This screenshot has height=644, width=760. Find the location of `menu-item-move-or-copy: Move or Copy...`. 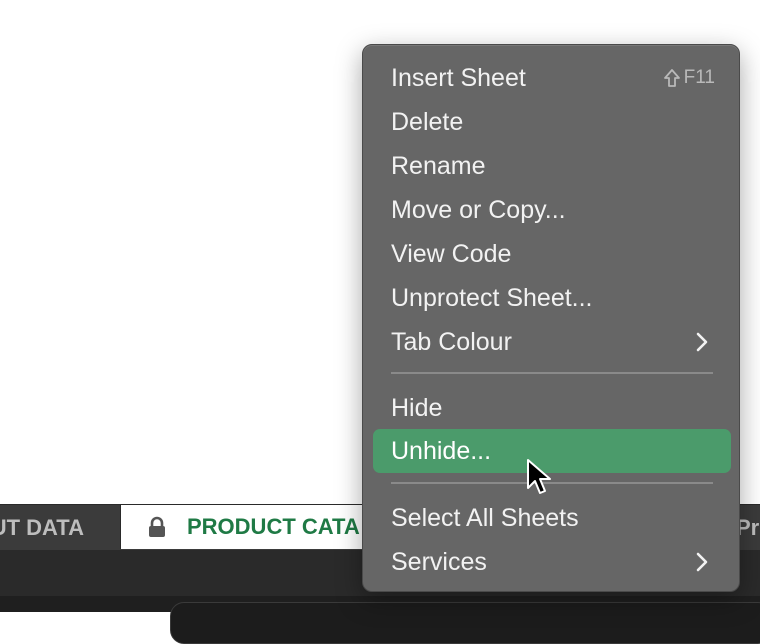

menu-item-move-or-copy: Move or Copy... is located at coordinates (552, 210).